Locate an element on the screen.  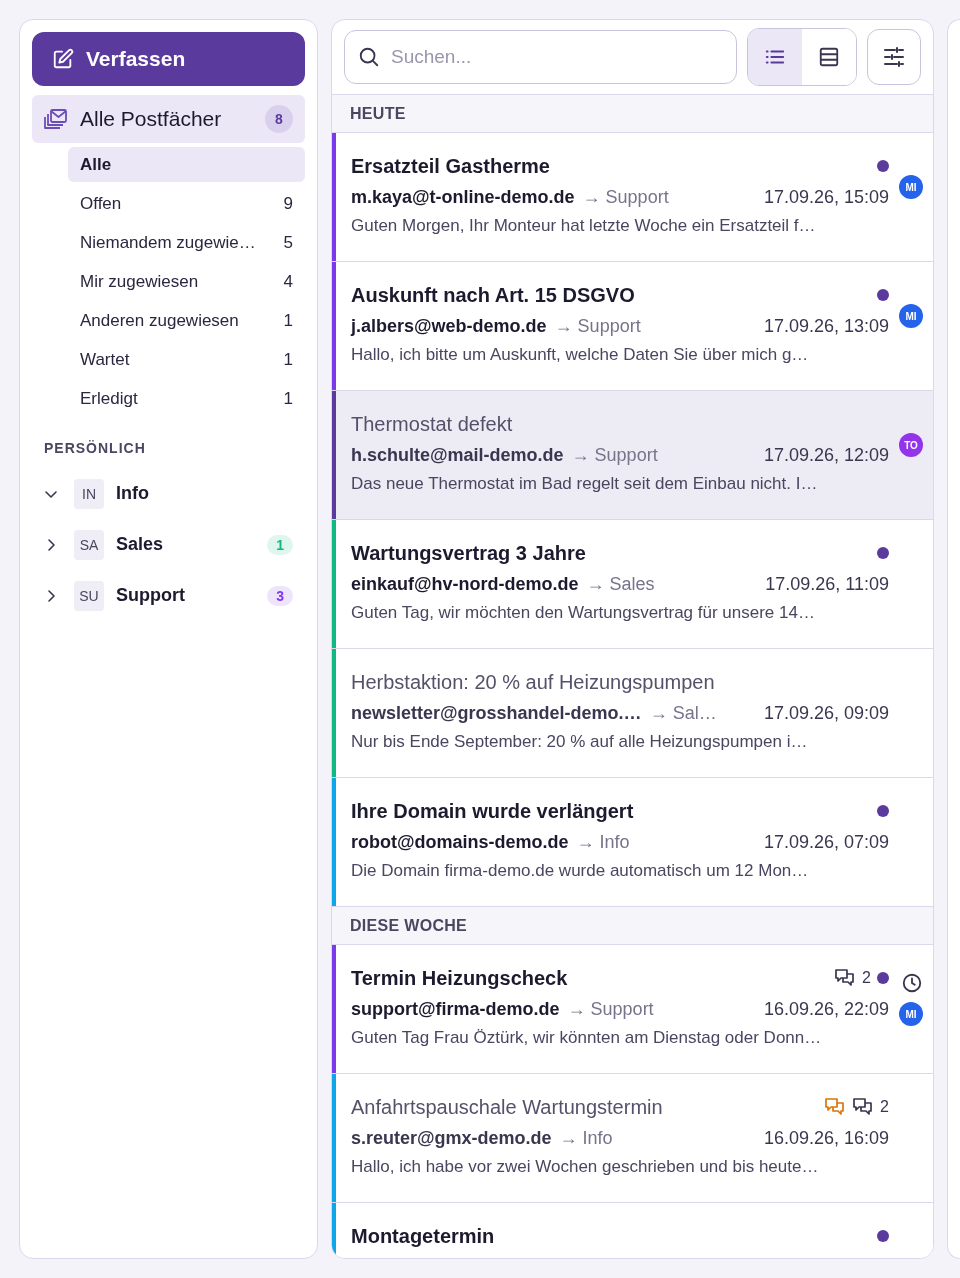
message-date: 17.09.26, 15:09 is located at coordinates (826, 197).